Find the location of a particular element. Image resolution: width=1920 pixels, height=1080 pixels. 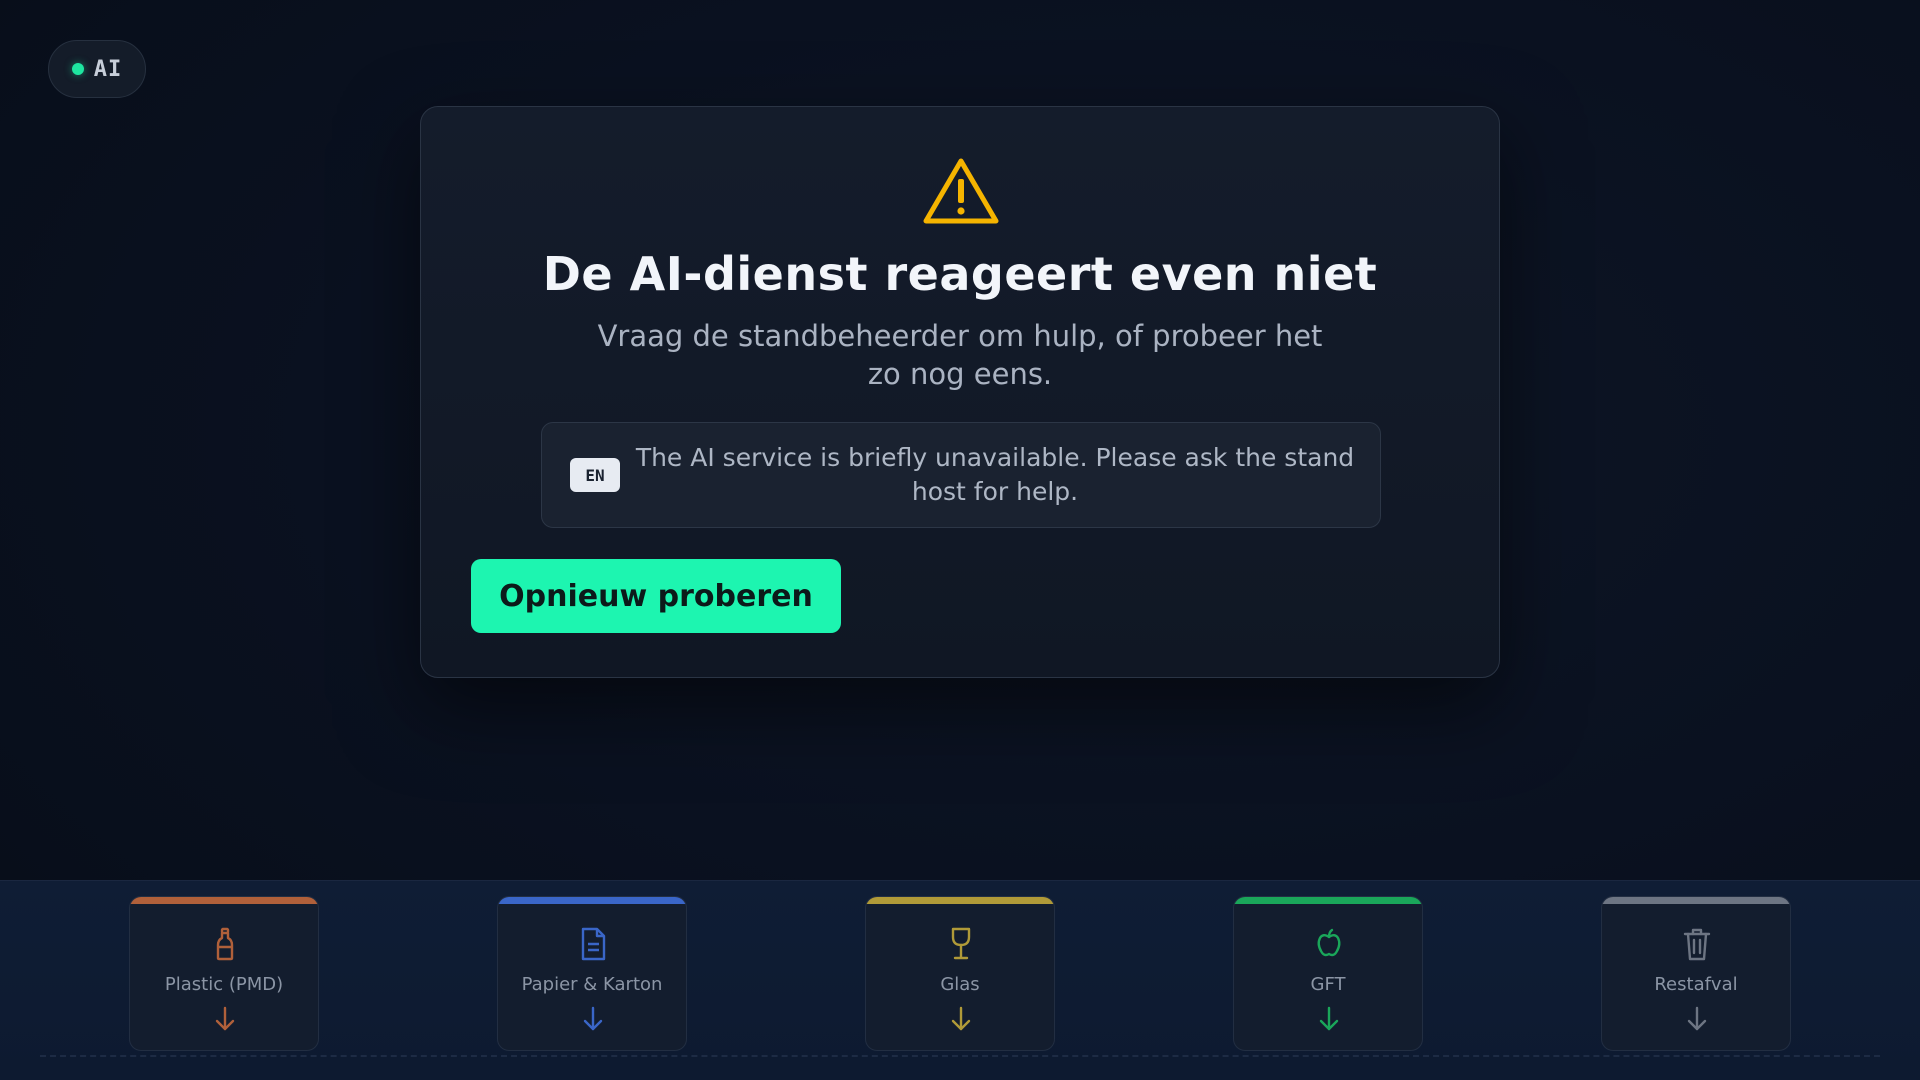

ai-status-pill: AI is located at coordinates (97, 69).